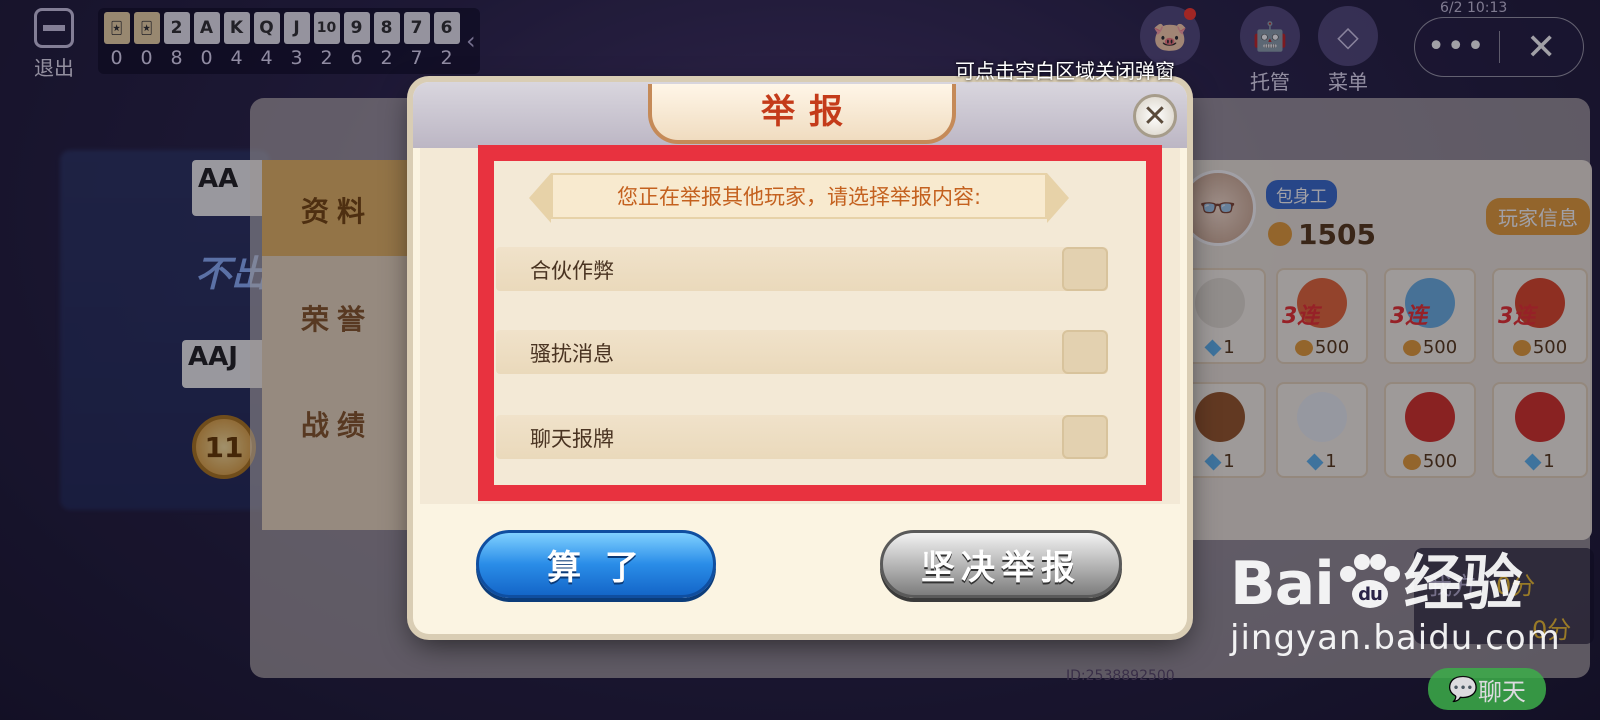  I want to click on dialog-close-button: ✕, so click(1155, 116).